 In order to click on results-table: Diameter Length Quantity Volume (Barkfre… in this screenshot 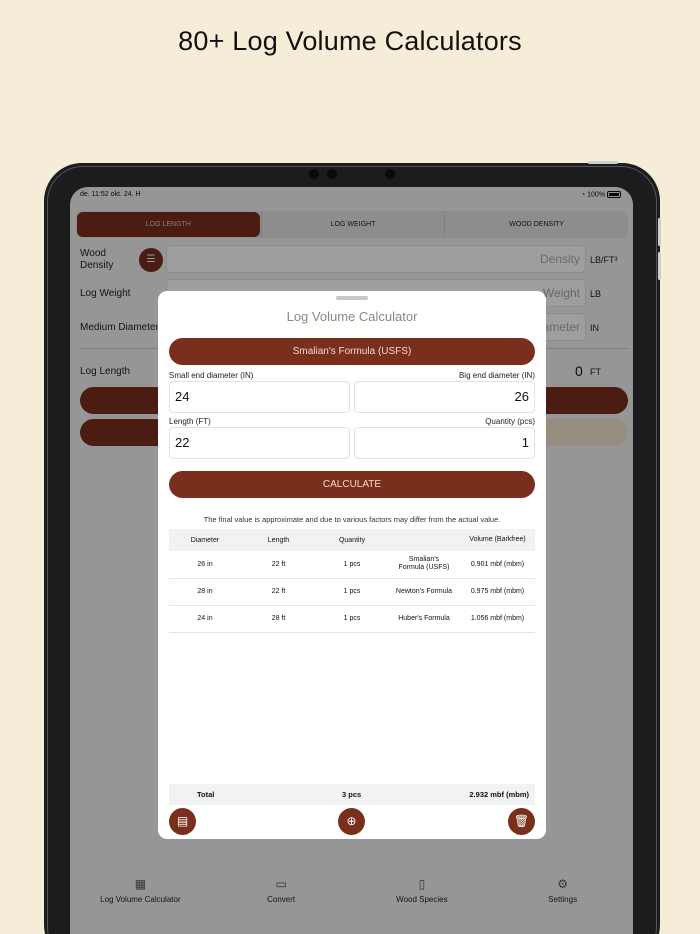, I will do `click(352, 581)`.